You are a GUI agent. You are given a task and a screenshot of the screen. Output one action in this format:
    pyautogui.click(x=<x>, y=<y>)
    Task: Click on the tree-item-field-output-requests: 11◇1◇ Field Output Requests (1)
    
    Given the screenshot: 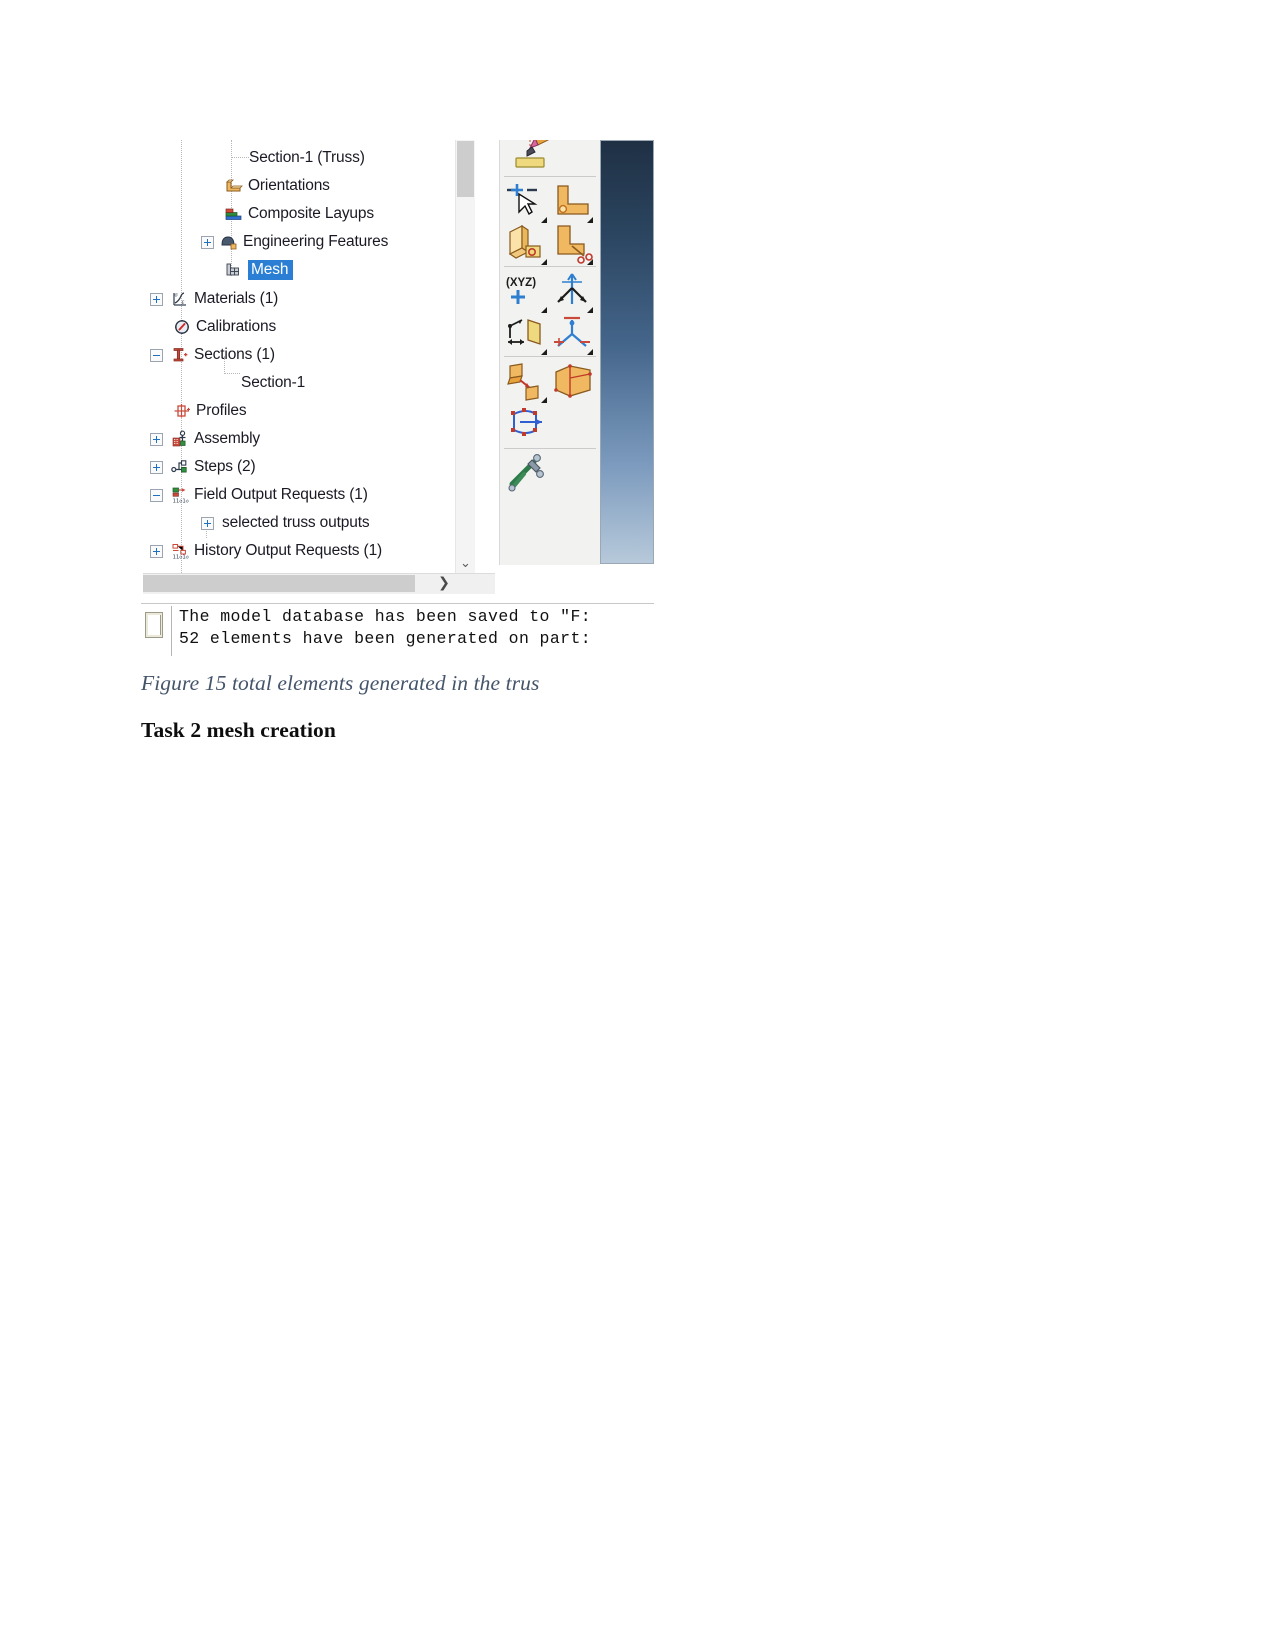 What is the action you would take?
    pyautogui.click(x=259, y=495)
    